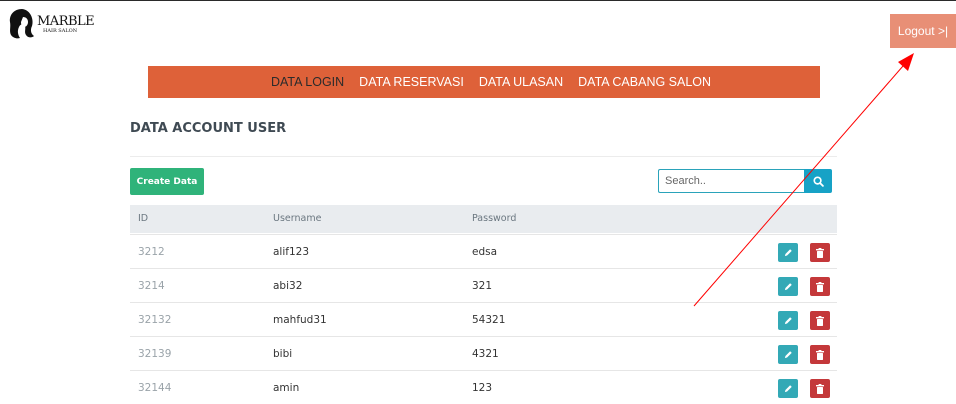 The image size is (956, 404). I want to click on cell-password: 321, so click(482, 286).